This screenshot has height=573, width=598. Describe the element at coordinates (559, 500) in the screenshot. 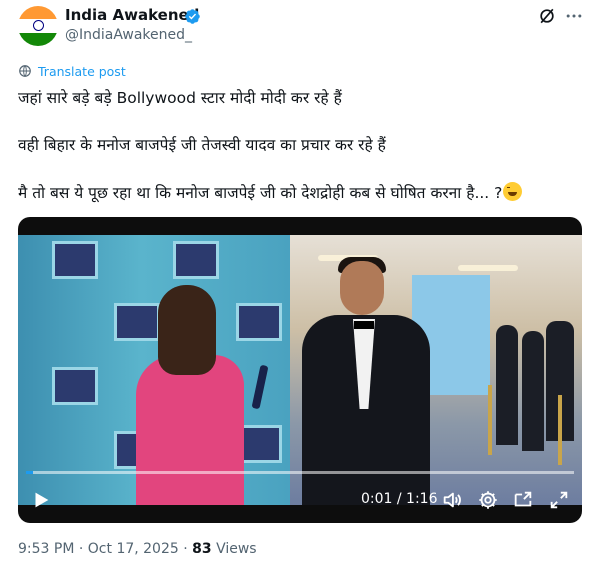

I see `fullscreen-icon` at that location.